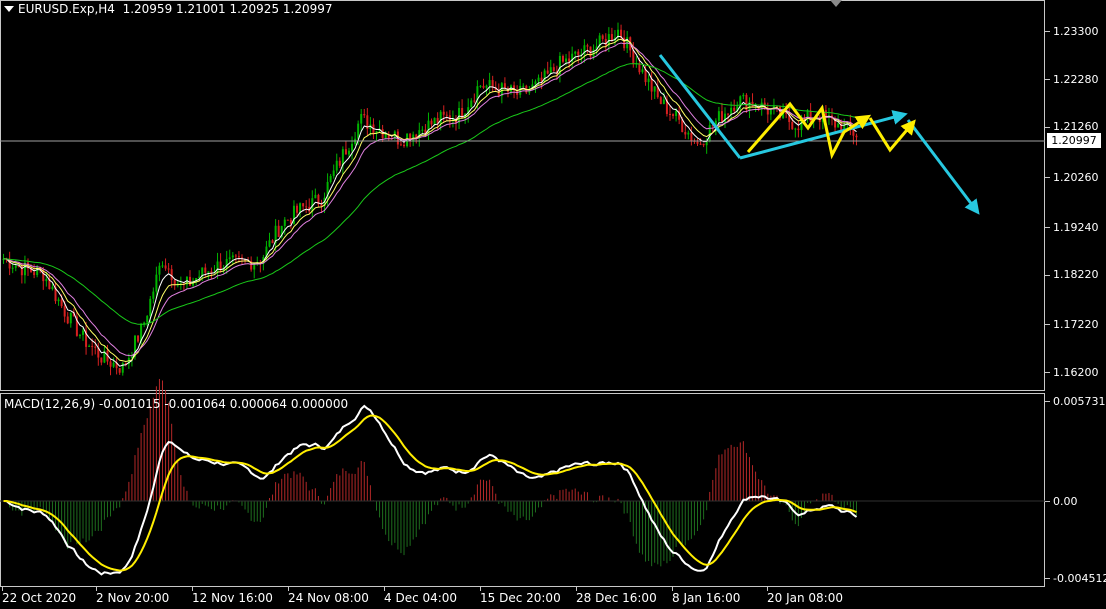 This screenshot has width=1106, height=609. I want to click on time-label-8: 8 Jan 16:00, so click(706, 598).